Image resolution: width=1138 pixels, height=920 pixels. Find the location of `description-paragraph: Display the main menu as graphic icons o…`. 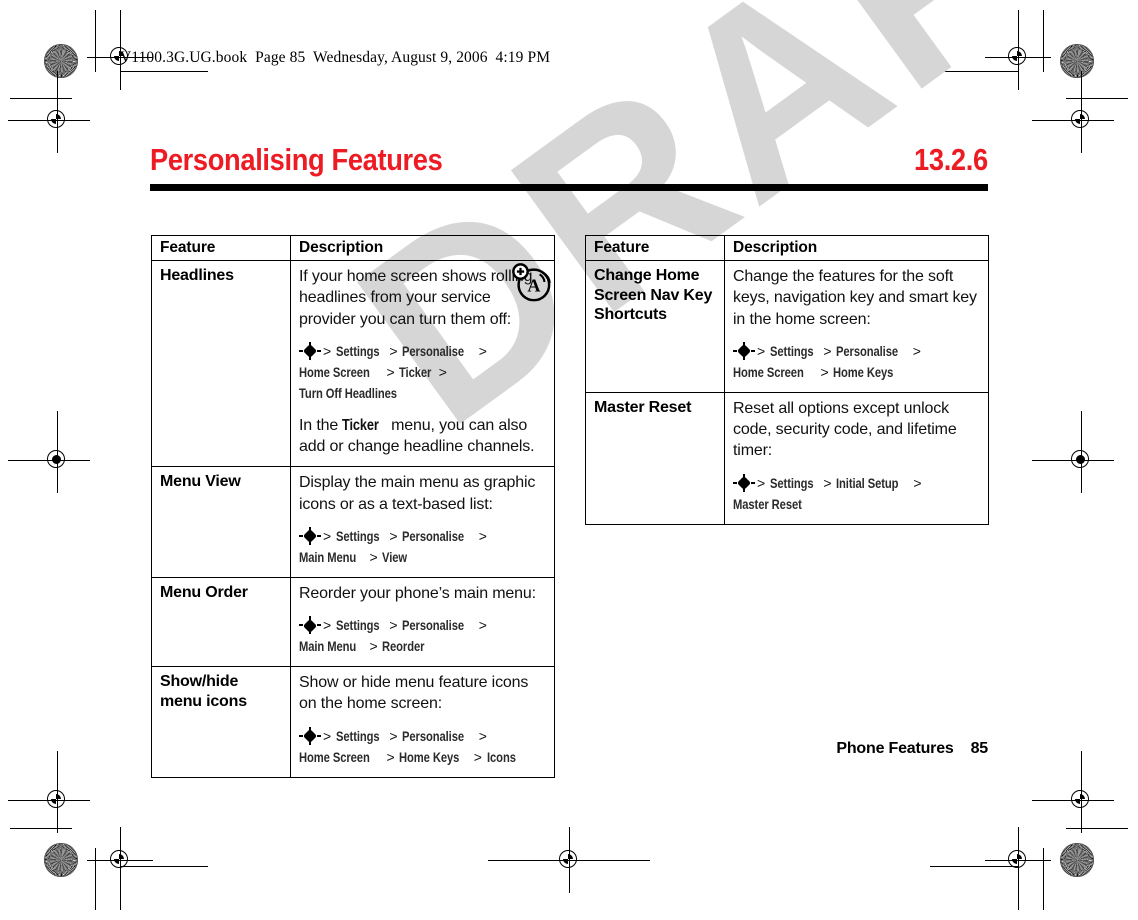

description-paragraph: Display the main menu as graphic icons o… is located at coordinates (417, 493).